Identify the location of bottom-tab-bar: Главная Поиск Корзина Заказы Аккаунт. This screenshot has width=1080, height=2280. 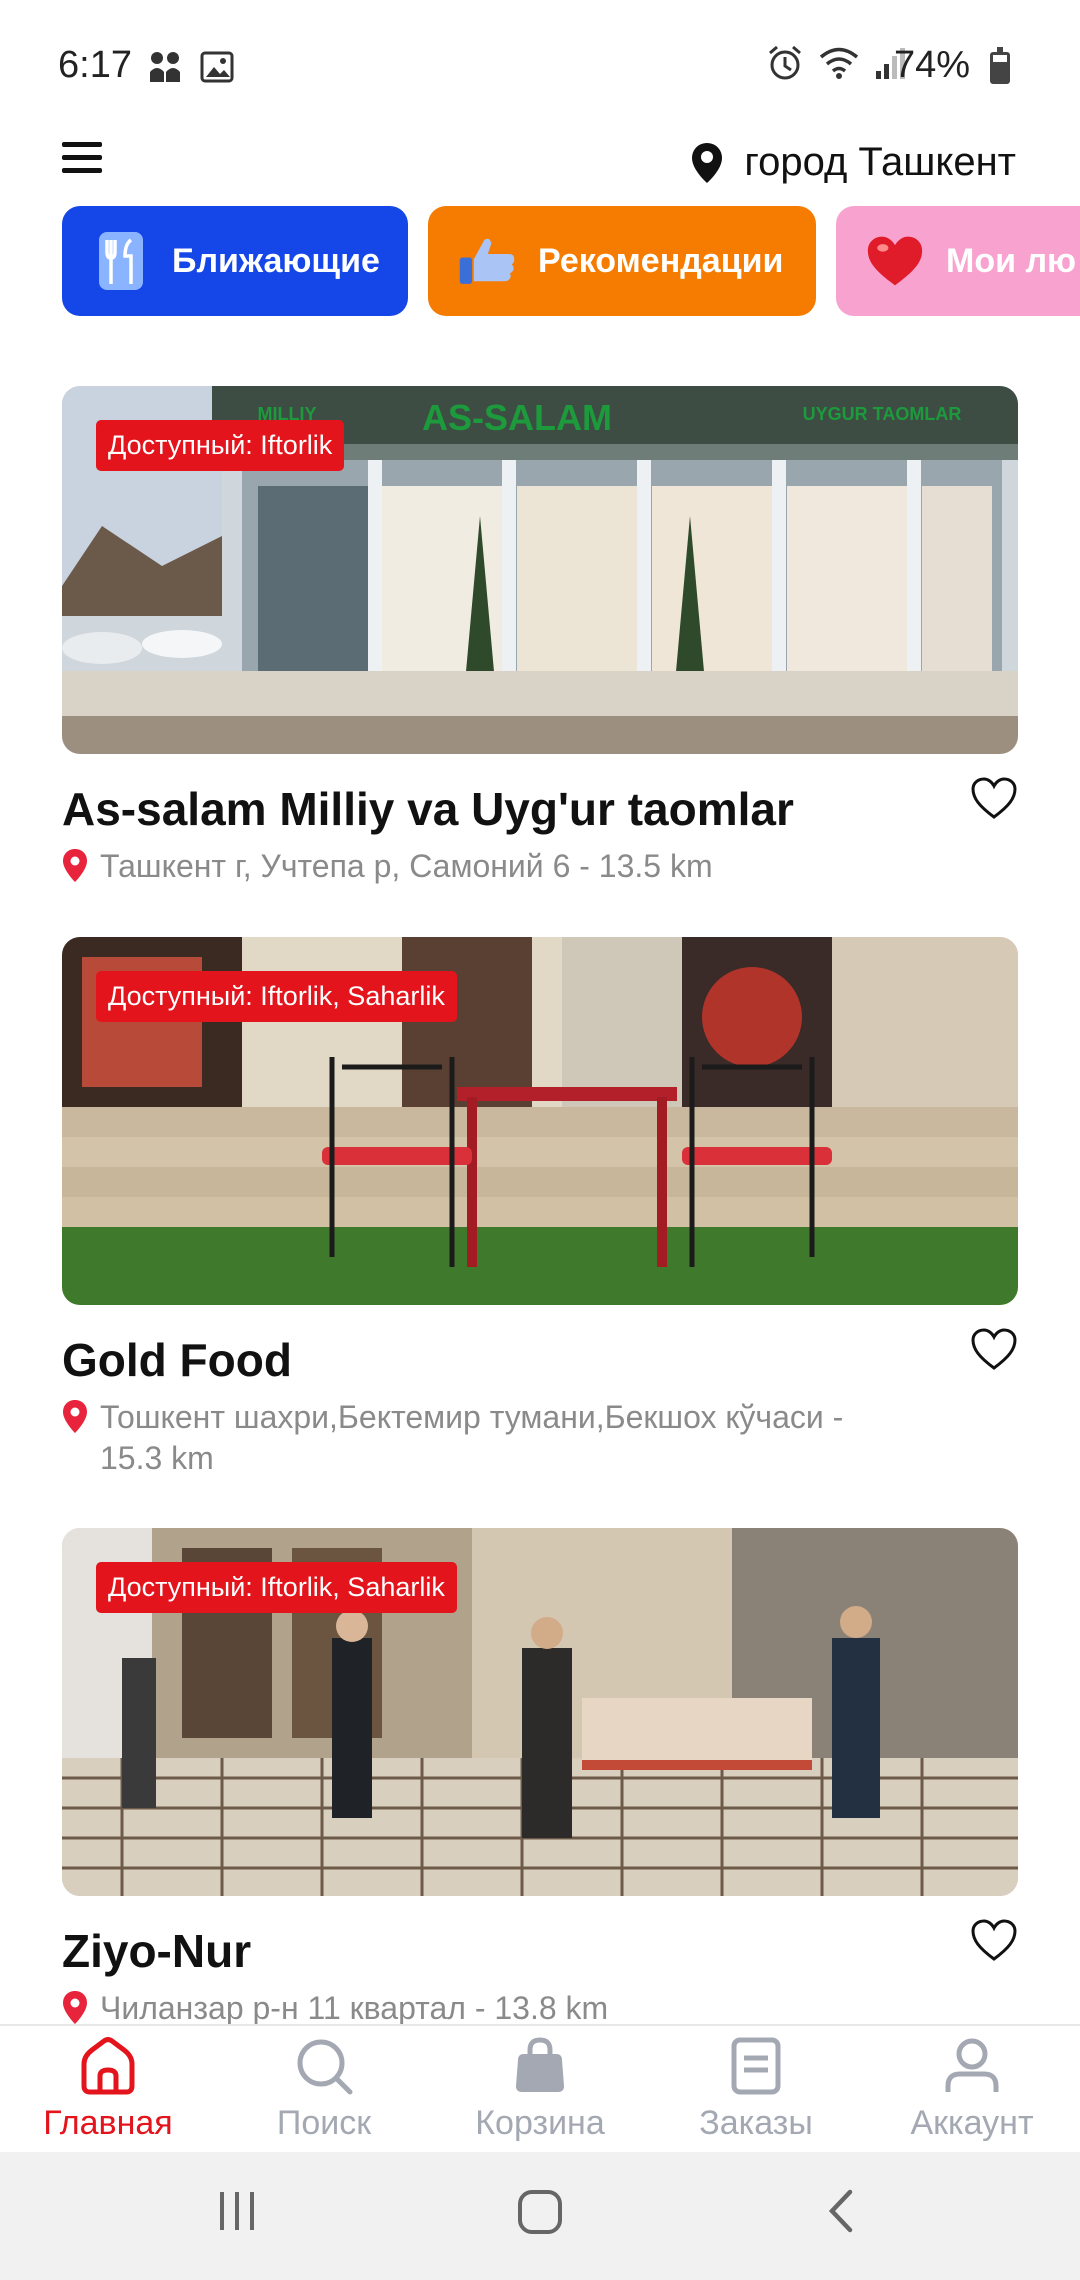
(540, 2088).